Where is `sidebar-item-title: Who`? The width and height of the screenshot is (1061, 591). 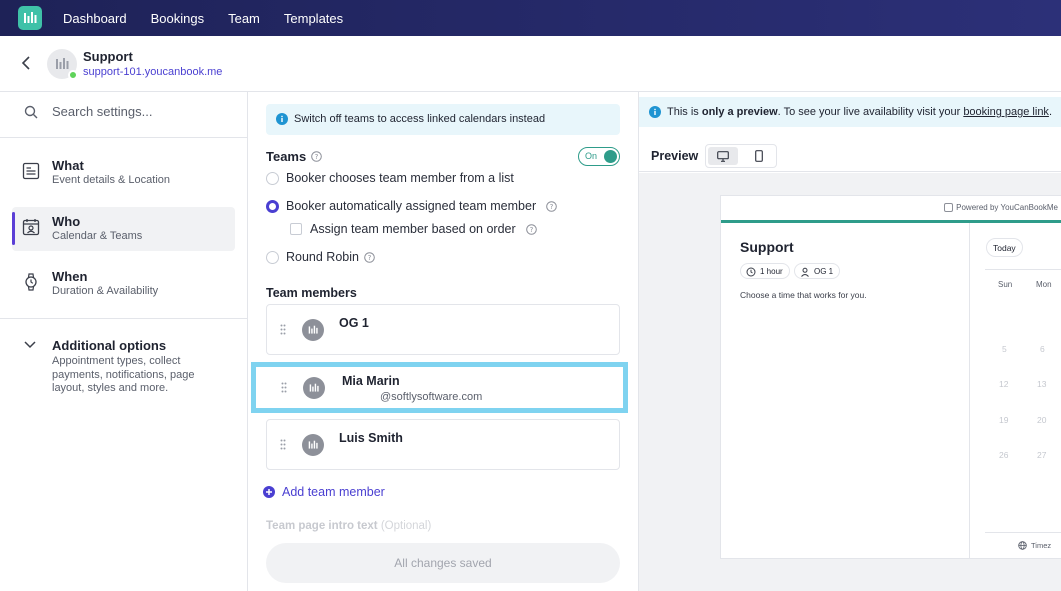 sidebar-item-title: Who is located at coordinates (66, 221).